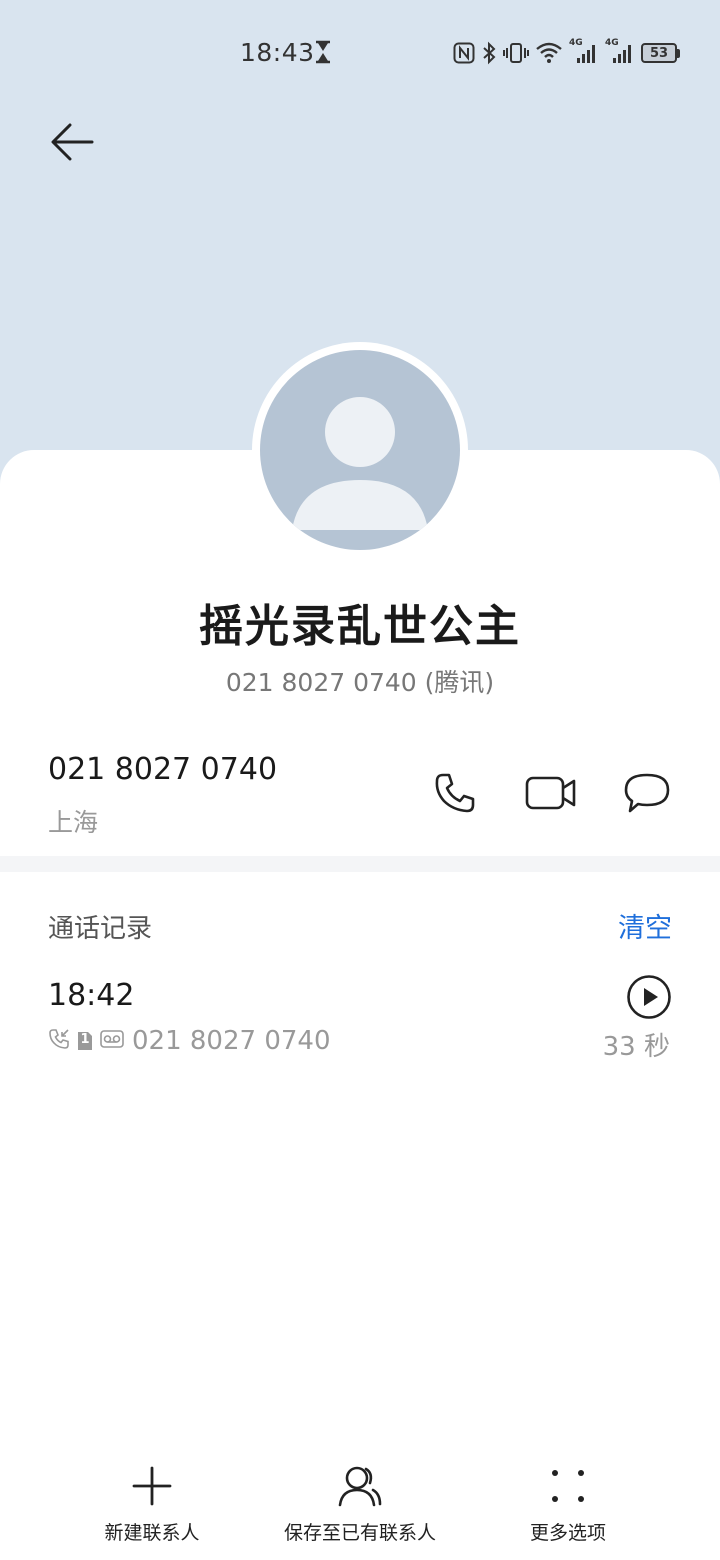 The image size is (720, 1560). I want to click on call-button, so click(455, 793).